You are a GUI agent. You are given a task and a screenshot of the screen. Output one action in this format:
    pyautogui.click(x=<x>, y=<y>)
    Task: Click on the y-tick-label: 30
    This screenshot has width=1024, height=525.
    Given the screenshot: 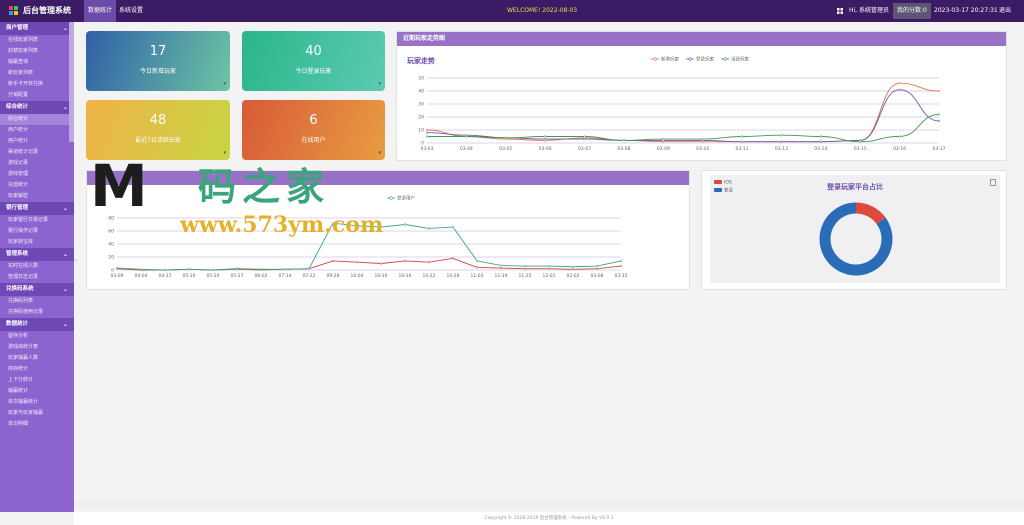 What is the action you would take?
    pyautogui.click(x=421, y=105)
    